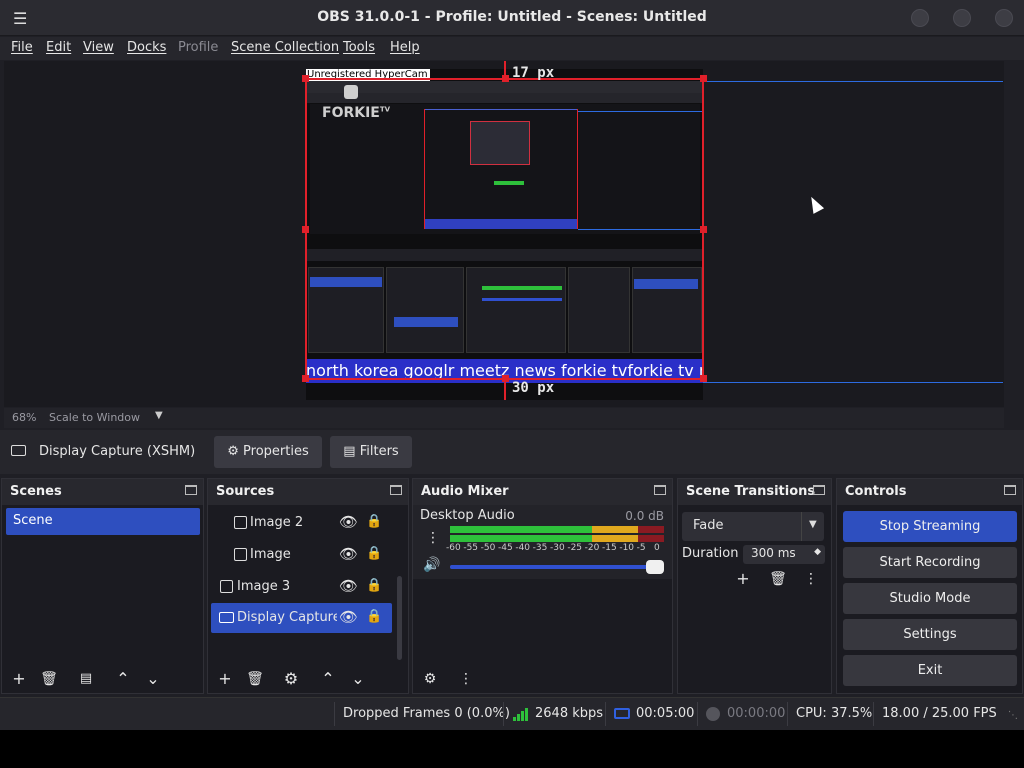 The height and width of the screenshot is (768, 1024). What do you see at coordinates (703, 229) in the screenshot?
I see `resize-handle-right` at bounding box center [703, 229].